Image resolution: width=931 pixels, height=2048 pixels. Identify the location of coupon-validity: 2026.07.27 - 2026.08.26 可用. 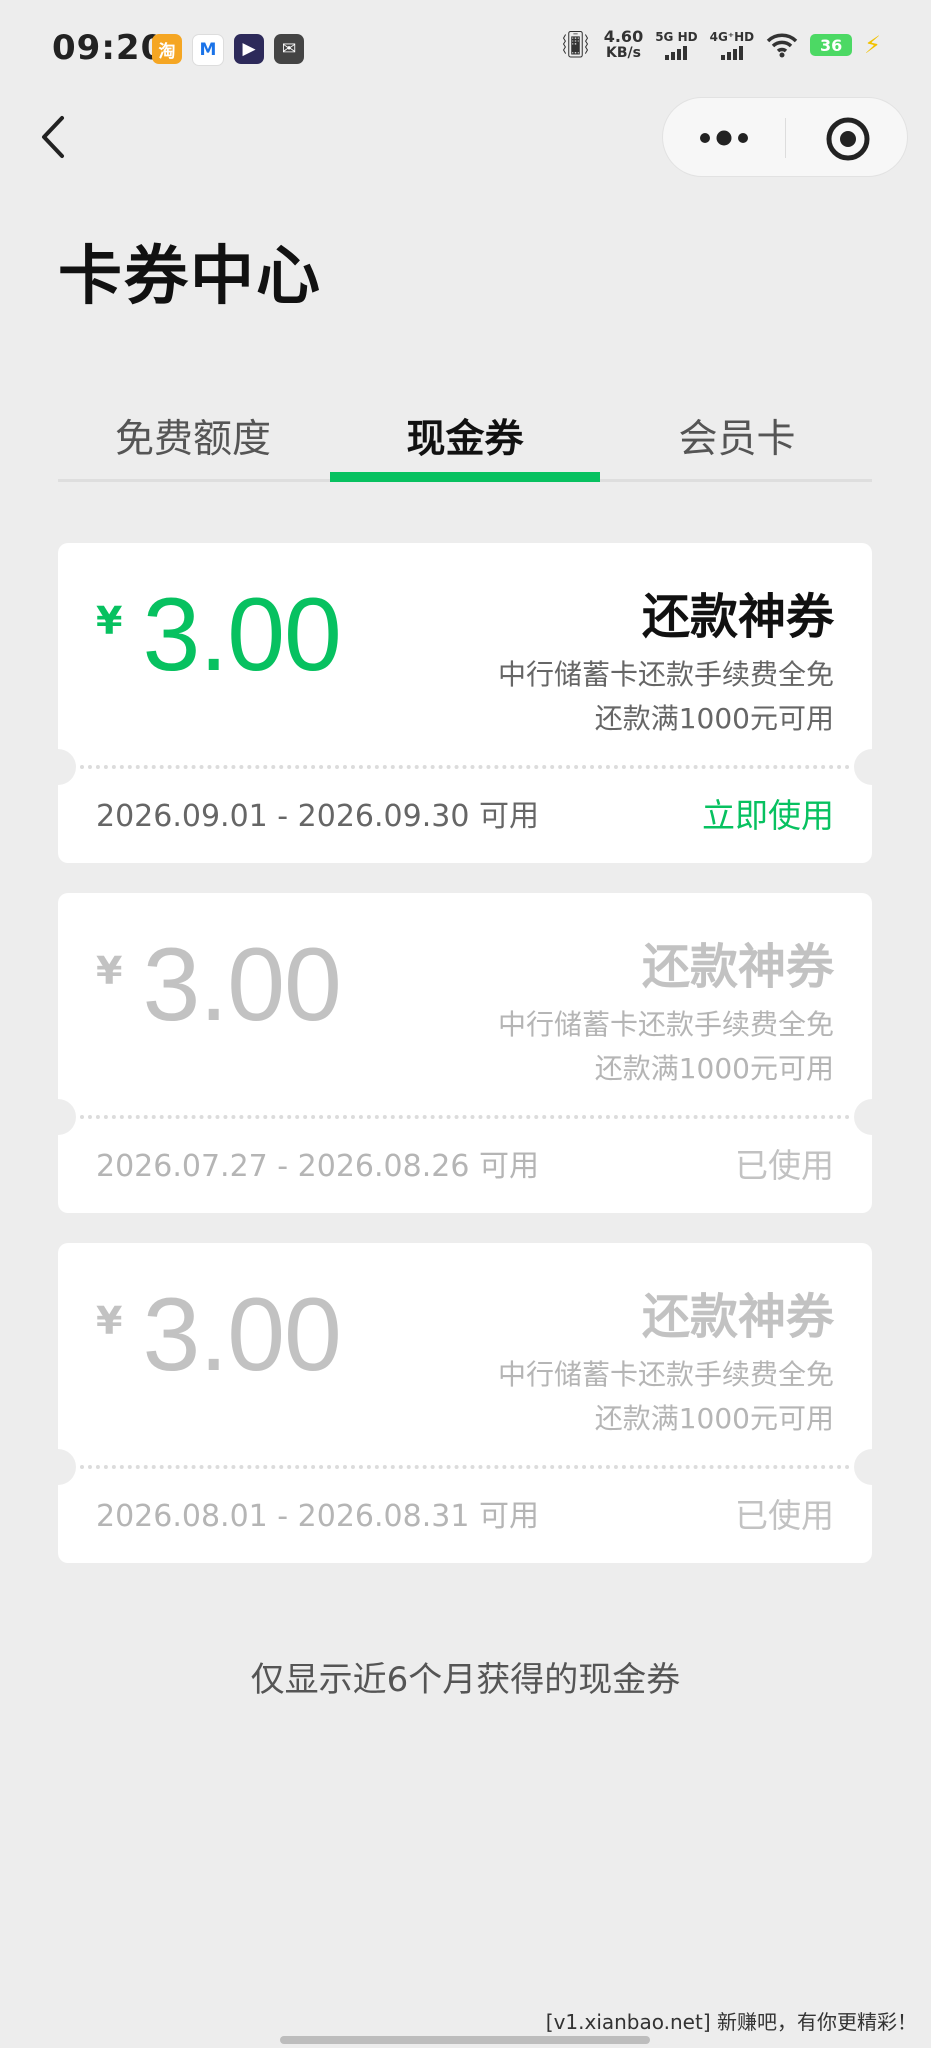
(317, 1166).